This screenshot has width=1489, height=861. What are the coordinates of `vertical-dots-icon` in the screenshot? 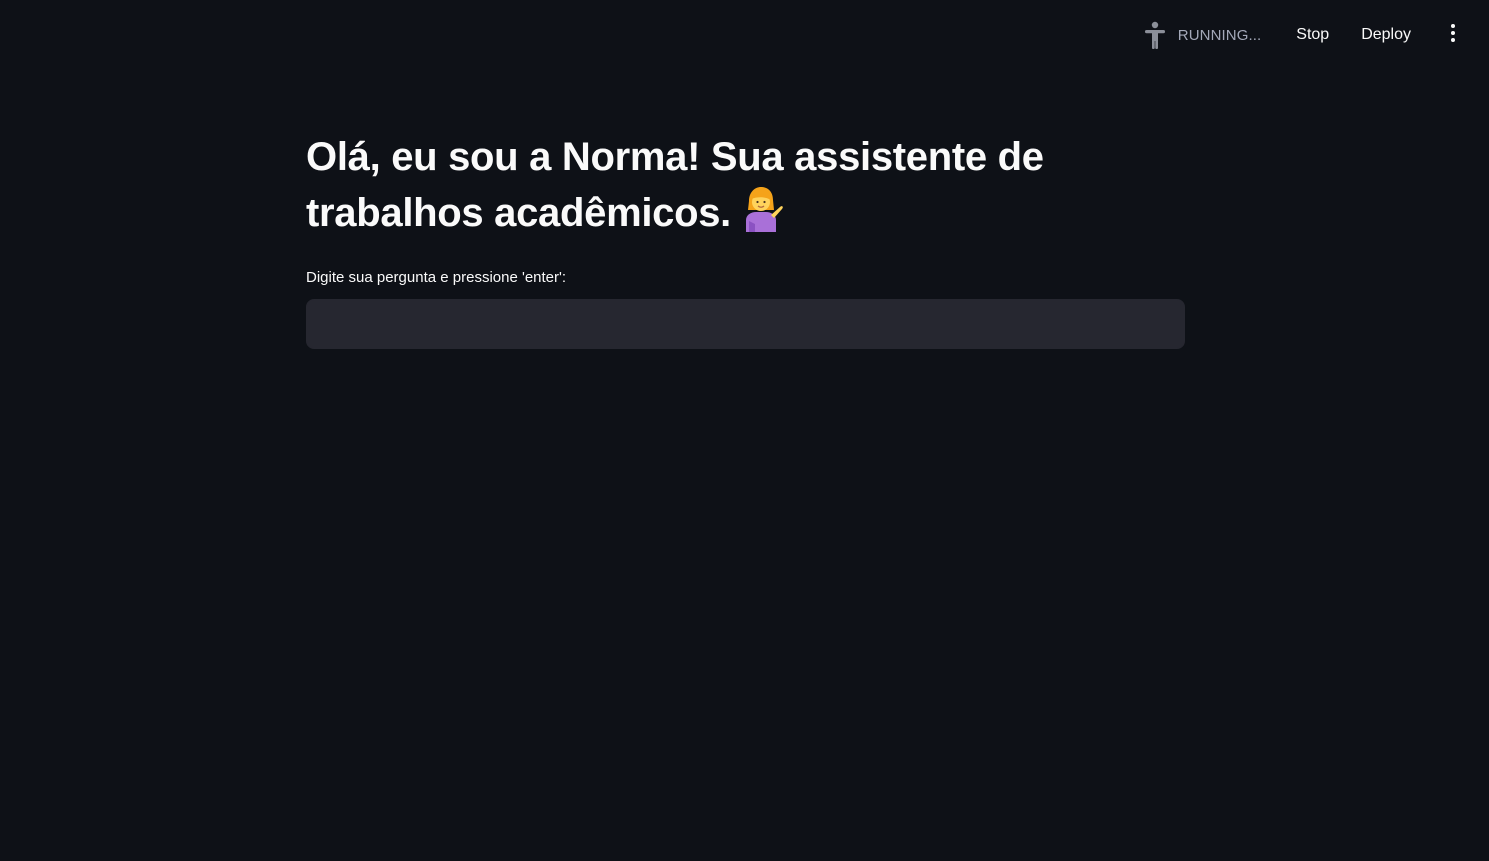 It's located at (1453, 35).